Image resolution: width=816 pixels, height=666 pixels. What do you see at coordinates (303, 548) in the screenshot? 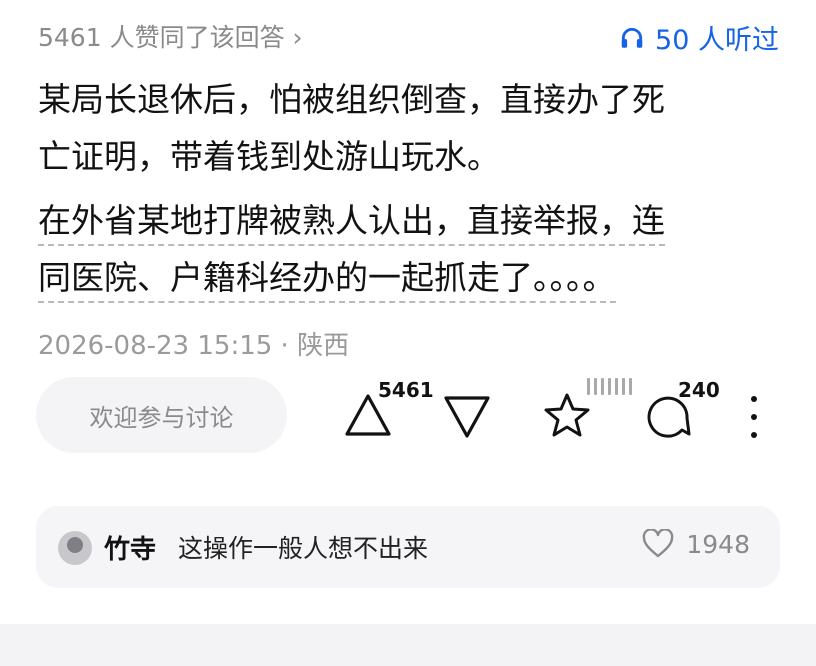
I see `comment-text: 这操作一般人想不出来` at bounding box center [303, 548].